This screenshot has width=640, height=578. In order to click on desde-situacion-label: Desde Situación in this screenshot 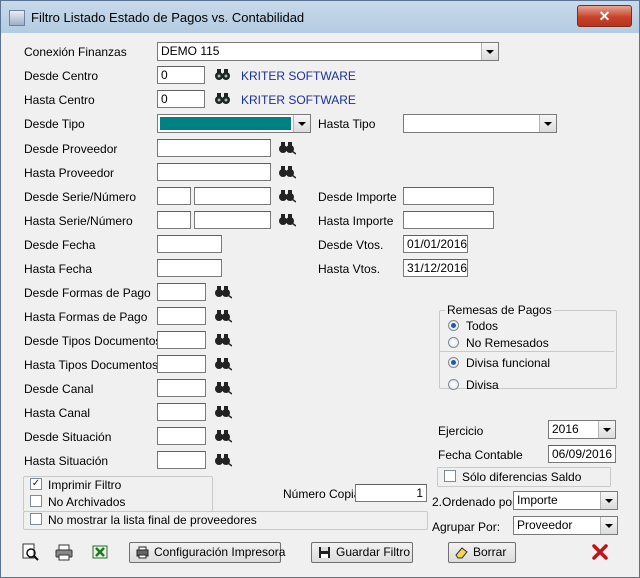, I will do `click(68, 437)`.